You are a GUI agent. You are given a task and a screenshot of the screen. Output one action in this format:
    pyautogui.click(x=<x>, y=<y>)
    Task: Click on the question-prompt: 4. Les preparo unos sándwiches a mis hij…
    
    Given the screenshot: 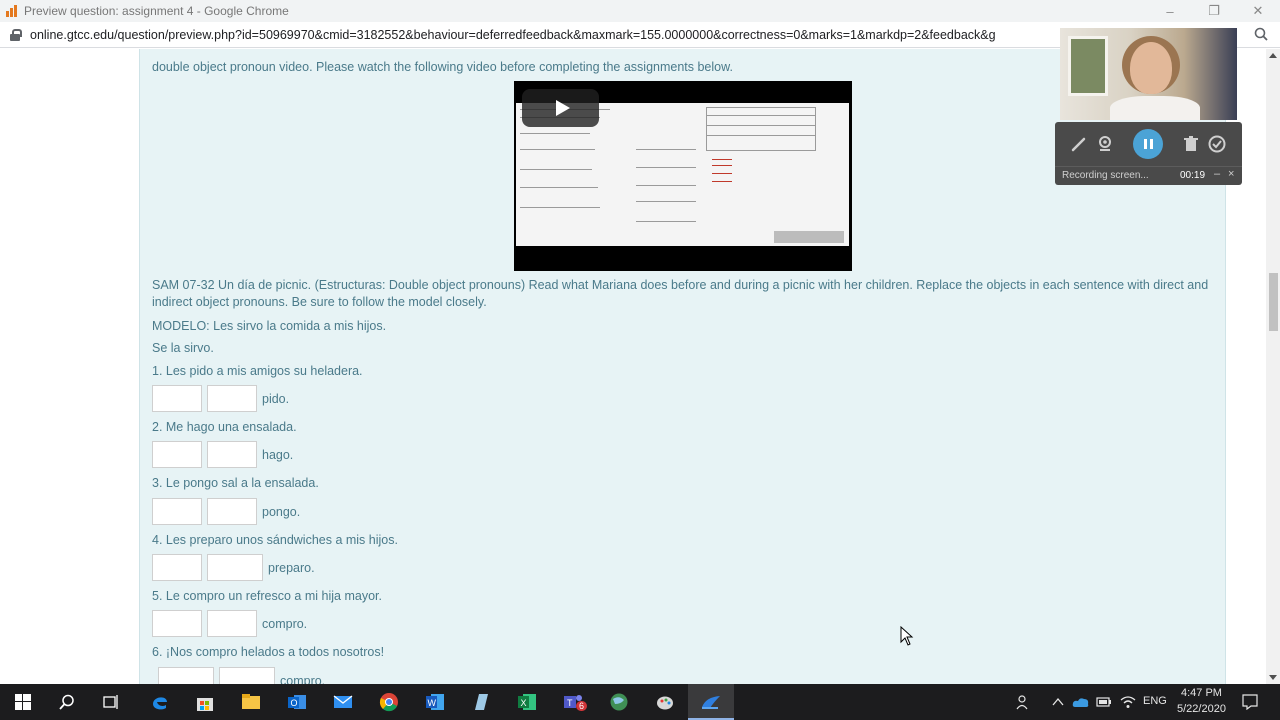 What is the action you would take?
    pyautogui.click(x=275, y=540)
    